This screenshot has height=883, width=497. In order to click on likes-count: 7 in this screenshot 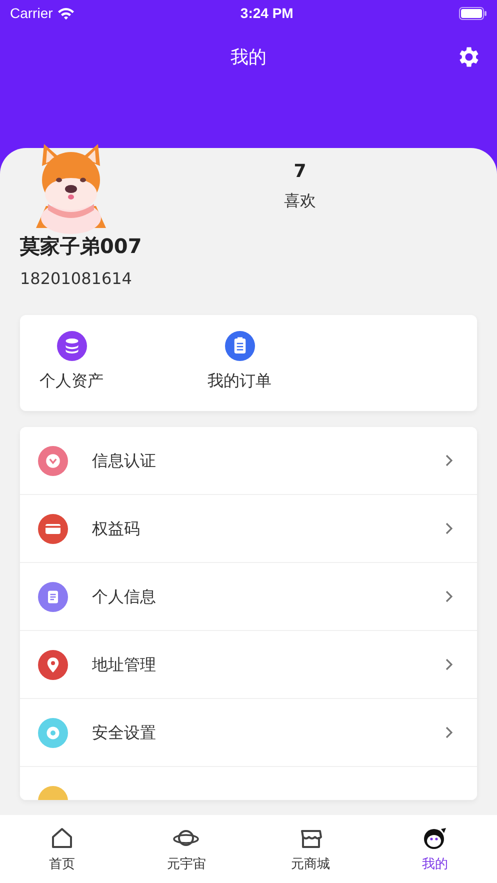, I will do `click(300, 172)`.